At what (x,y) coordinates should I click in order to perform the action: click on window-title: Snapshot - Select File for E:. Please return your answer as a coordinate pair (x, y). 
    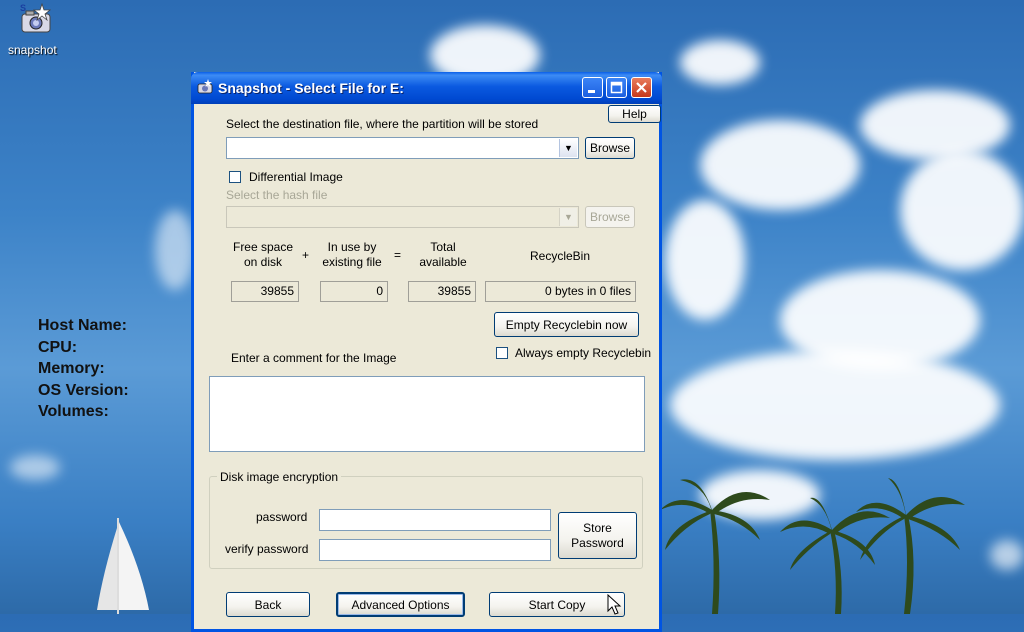
    Looking at the image, I should click on (311, 88).